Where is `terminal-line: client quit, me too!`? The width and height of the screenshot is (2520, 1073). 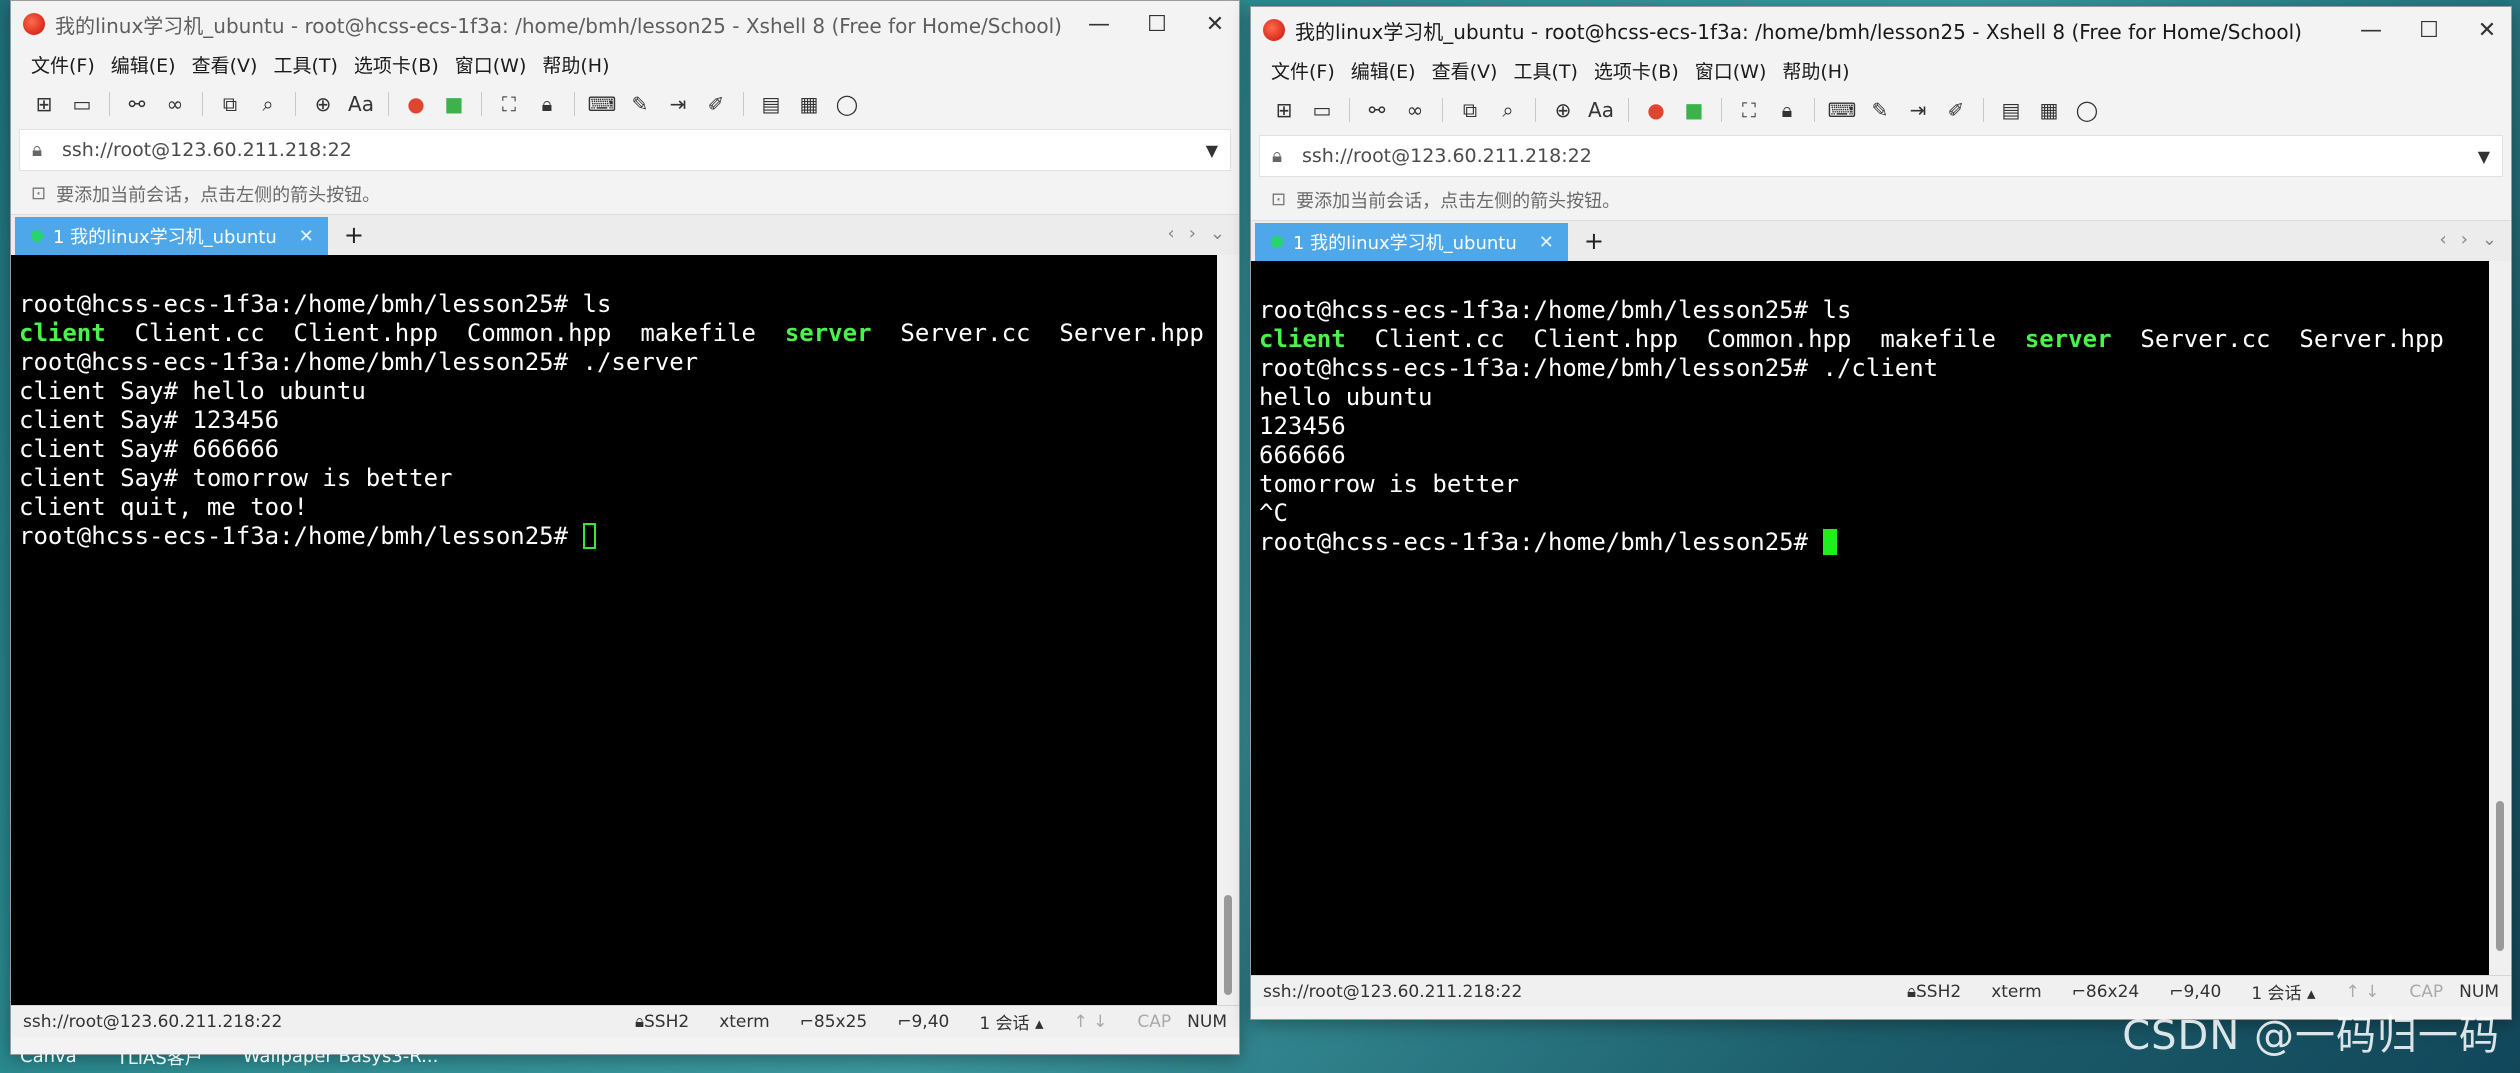 terminal-line: client quit, me too! is located at coordinates (163, 507).